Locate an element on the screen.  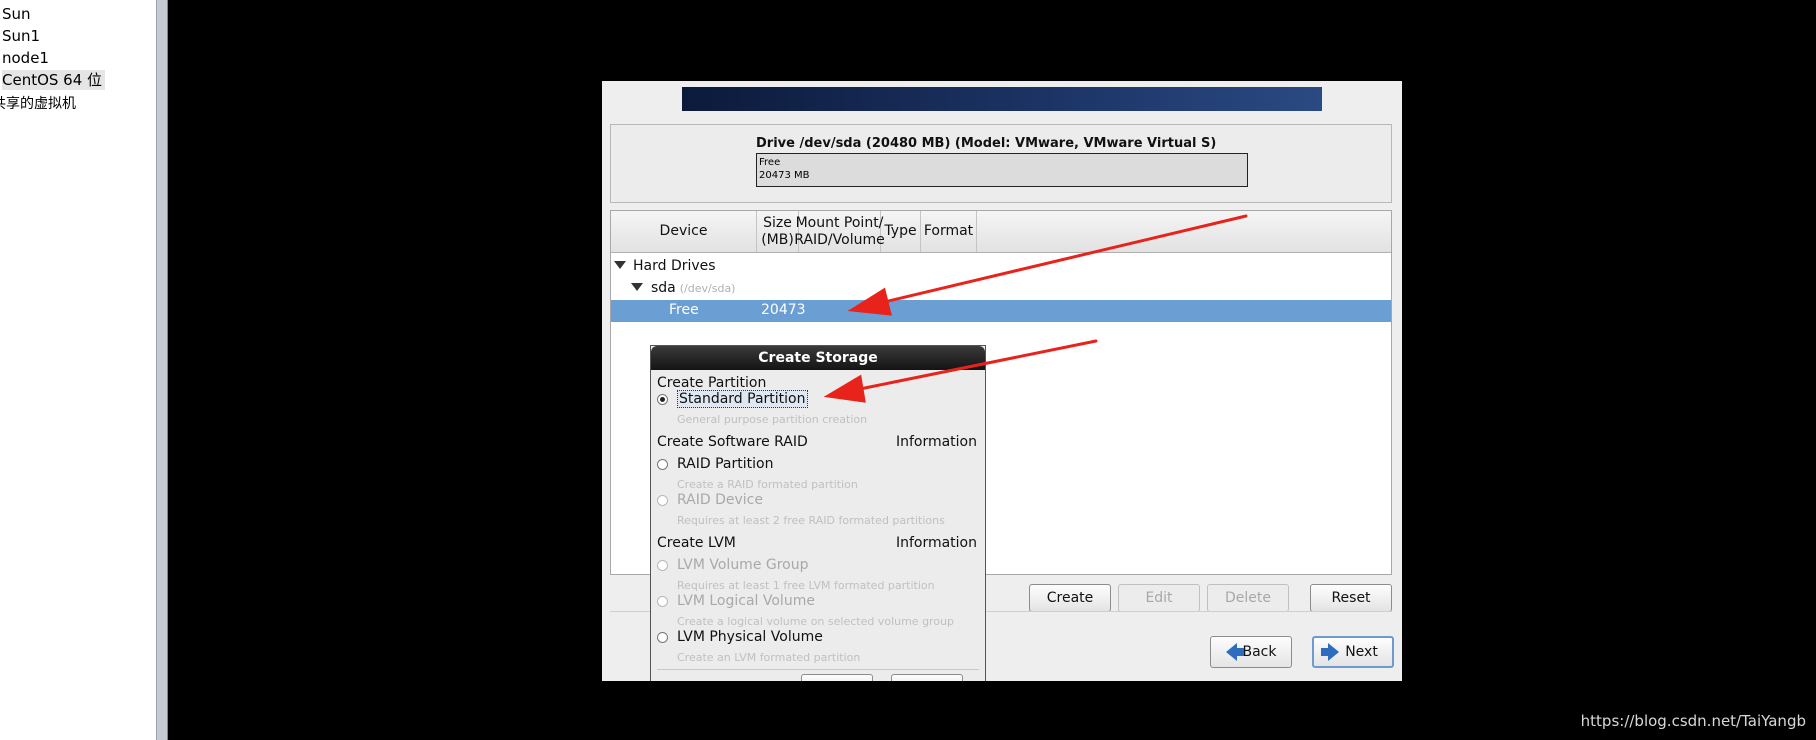
annotation-arrowhead-standard is located at coordinates (844, 388).